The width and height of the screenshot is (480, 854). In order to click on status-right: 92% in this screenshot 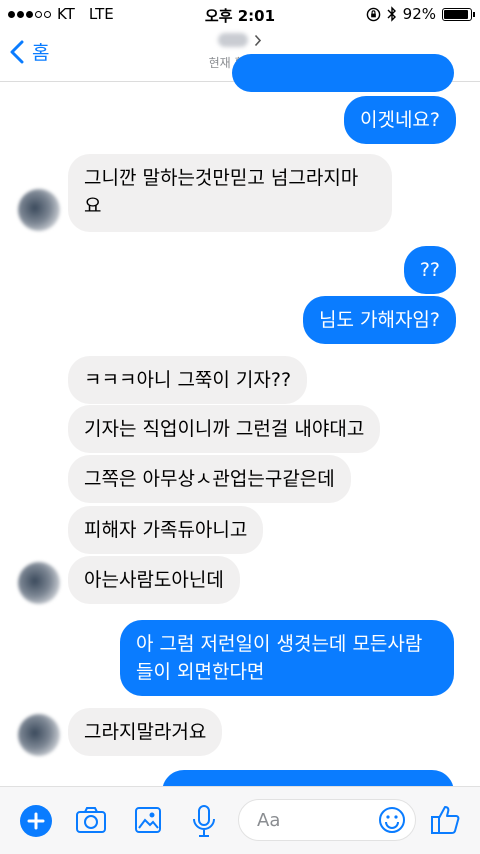, I will do `click(420, 14)`.